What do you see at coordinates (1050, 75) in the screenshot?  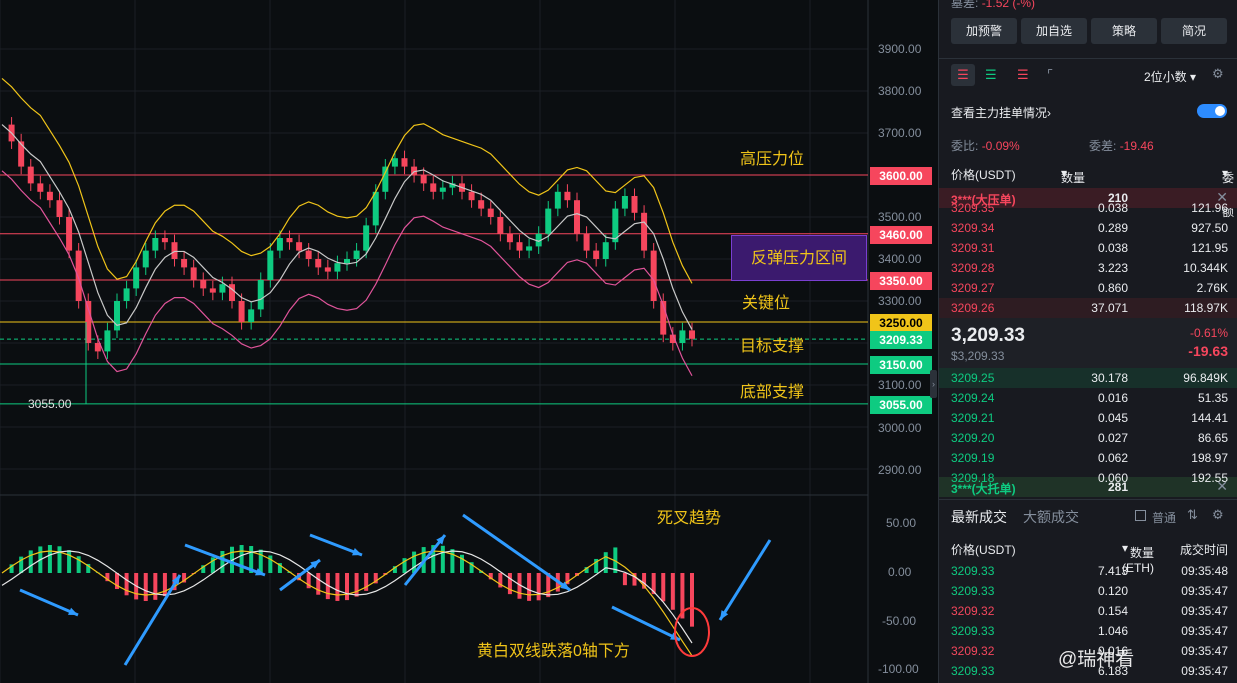 I see `orderbook-depth-view-icon: ⌜` at bounding box center [1050, 75].